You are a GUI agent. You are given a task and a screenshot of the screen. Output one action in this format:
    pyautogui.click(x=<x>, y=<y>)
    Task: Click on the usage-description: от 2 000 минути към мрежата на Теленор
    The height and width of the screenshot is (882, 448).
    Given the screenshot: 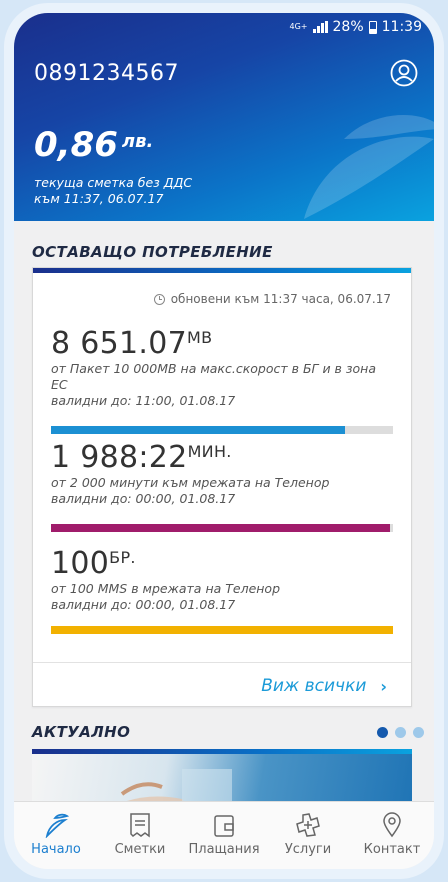 What is the action you would take?
    pyautogui.click(x=190, y=482)
    